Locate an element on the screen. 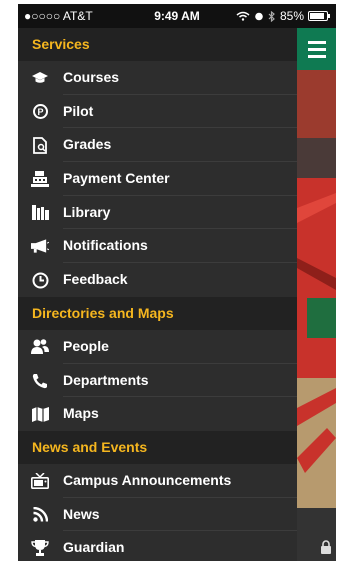 The width and height of the screenshot is (339, 565). menu-item-grades: Grades is located at coordinates (157, 145).